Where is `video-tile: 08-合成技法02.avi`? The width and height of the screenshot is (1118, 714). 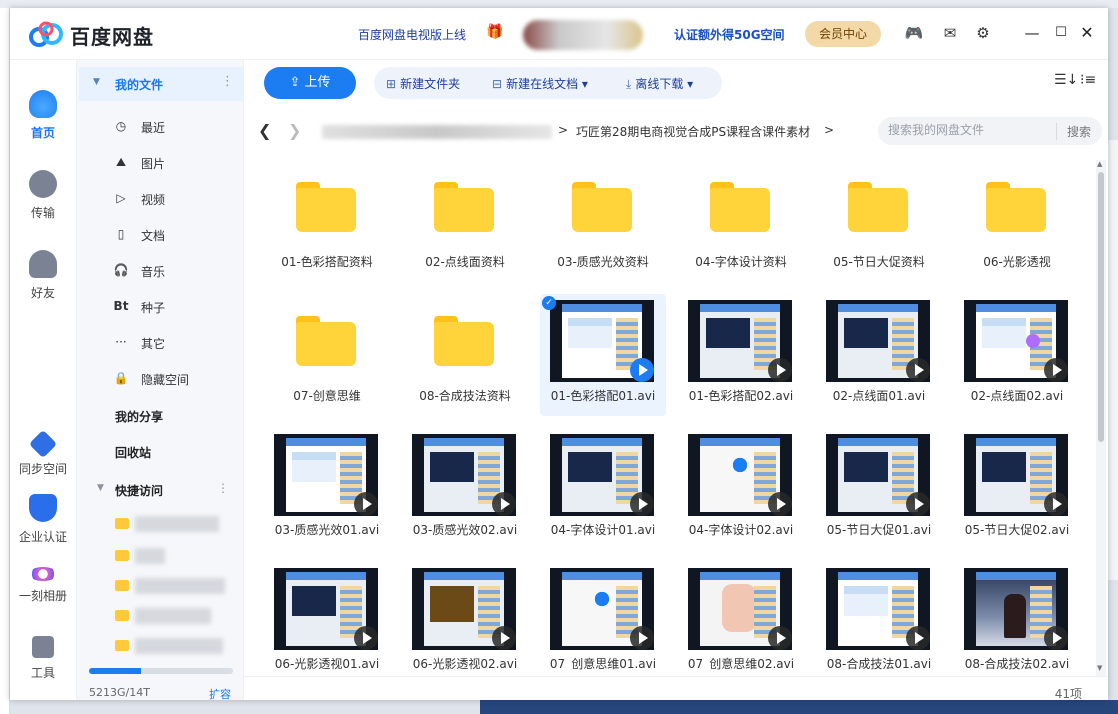 video-tile: 08-合成技法02.avi is located at coordinates (1017, 616).